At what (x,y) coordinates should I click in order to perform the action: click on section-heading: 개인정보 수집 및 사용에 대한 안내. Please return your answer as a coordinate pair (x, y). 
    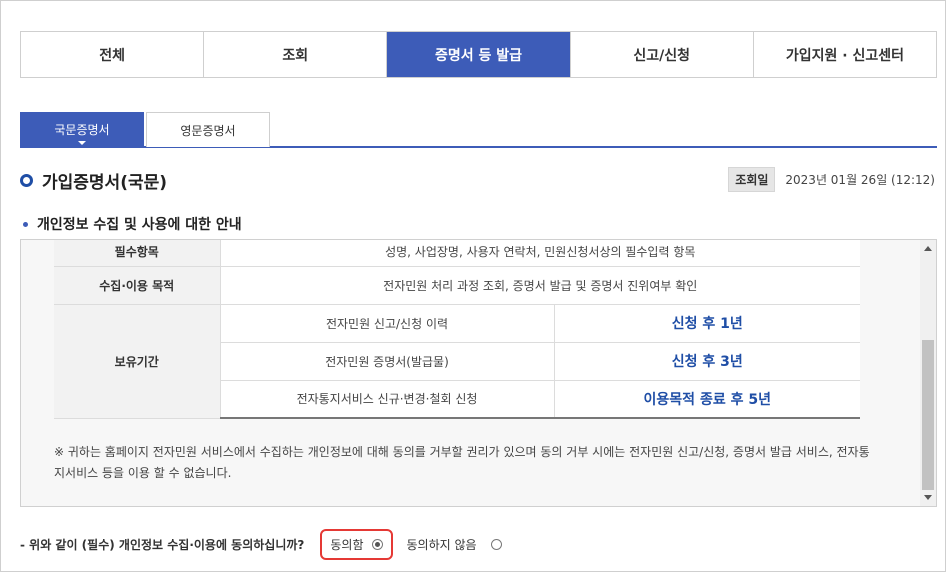
    Looking at the image, I should click on (132, 224).